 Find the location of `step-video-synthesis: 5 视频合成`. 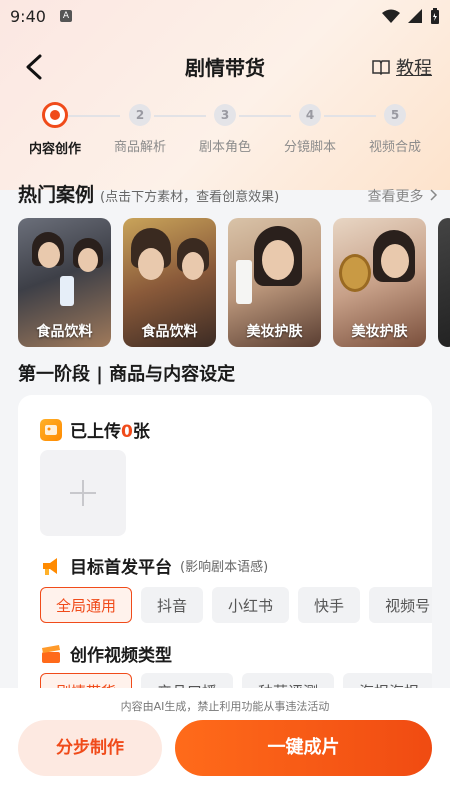

step-video-synthesis: 5 视频合成 is located at coordinates (395, 129).